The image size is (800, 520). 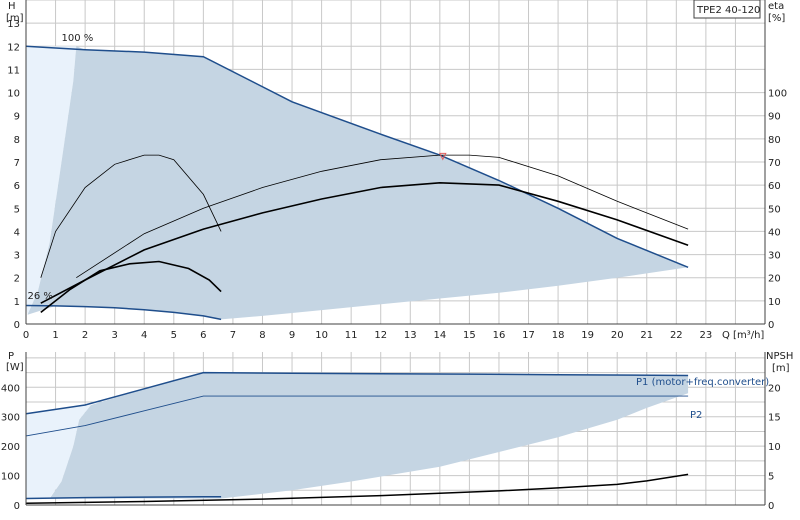 What do you see at coordinates (781, 368) in the screenshot?
I see `y-axis-unit-right: [m]` at bounding box center [781, 368].